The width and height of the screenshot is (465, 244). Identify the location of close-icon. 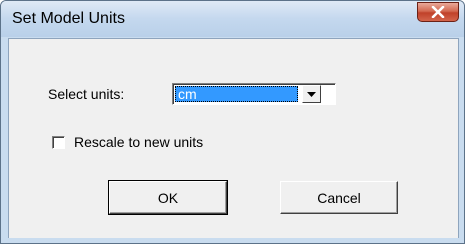
(438, 12).